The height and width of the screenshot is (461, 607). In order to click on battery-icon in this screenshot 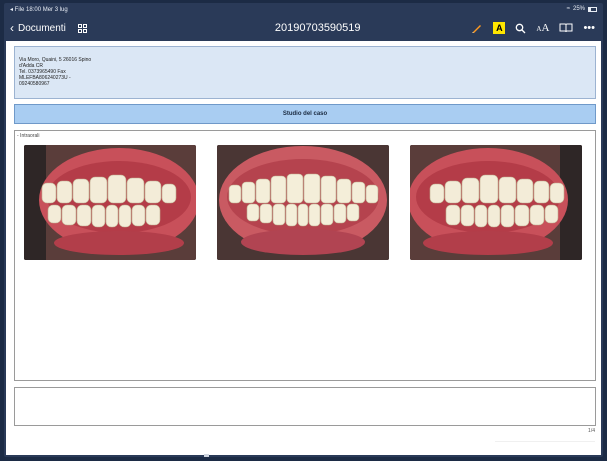, I will do `click(592, 9)`.